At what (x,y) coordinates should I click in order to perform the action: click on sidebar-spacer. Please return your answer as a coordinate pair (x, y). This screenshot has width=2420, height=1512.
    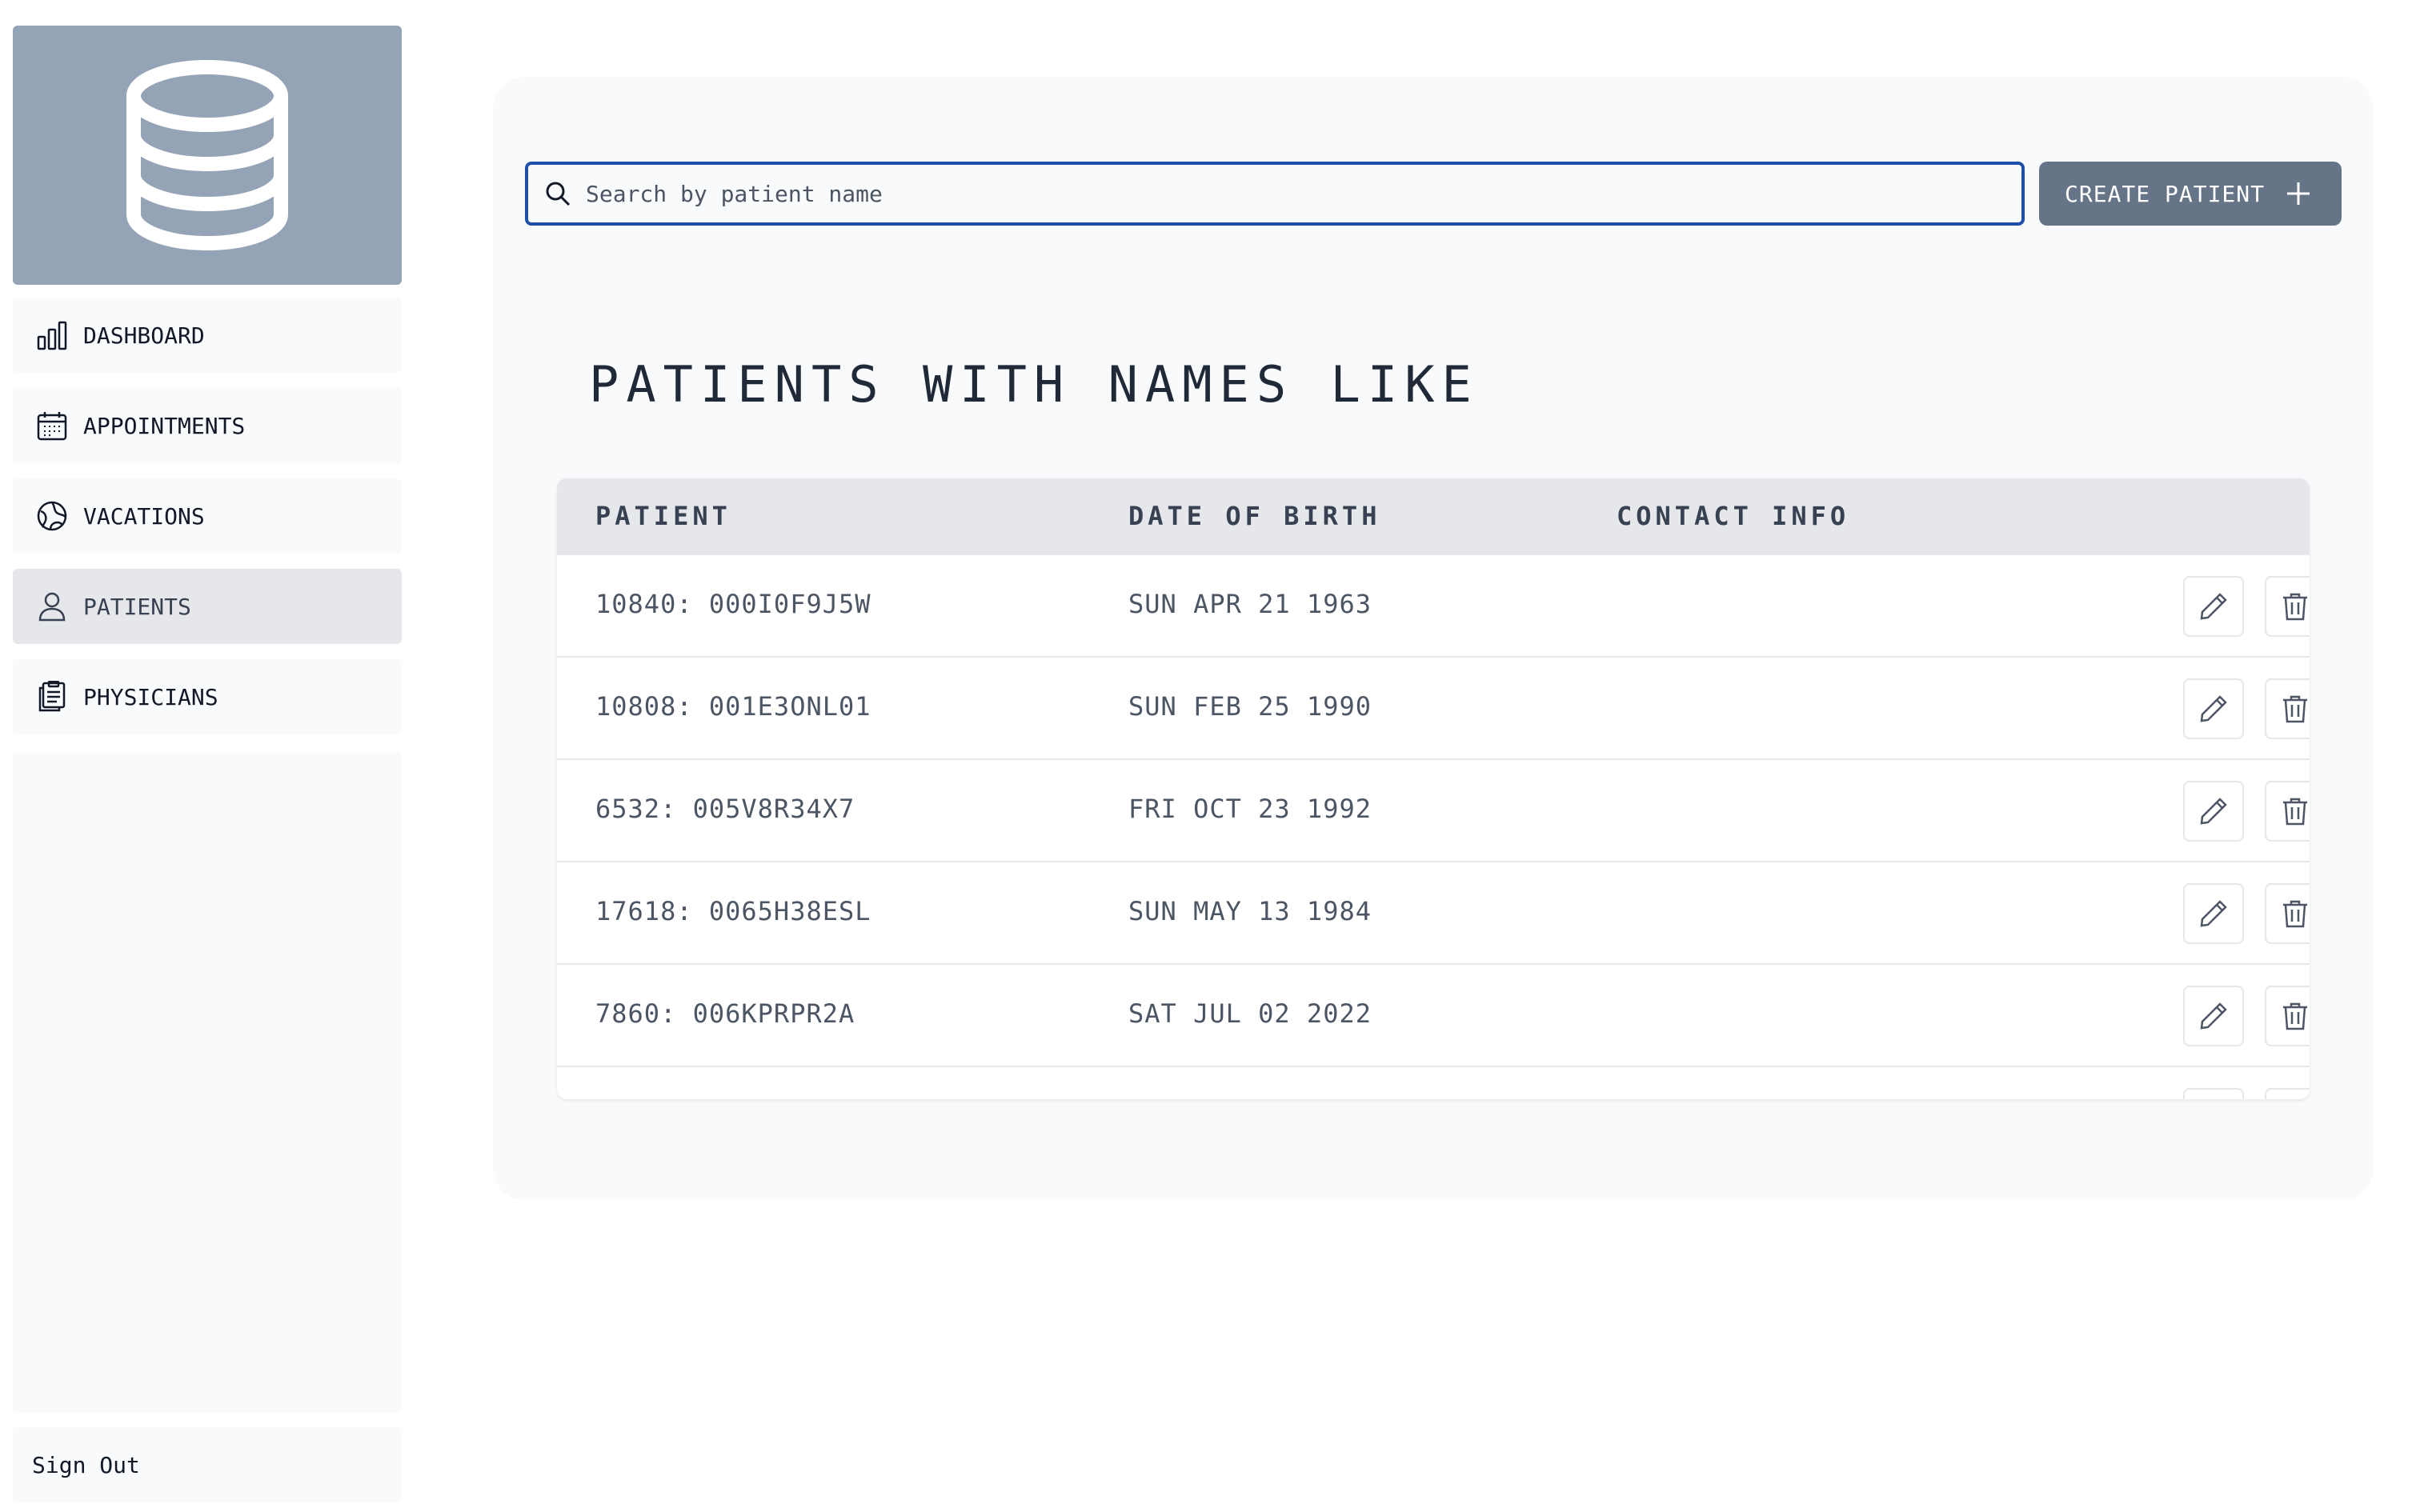
    Looking at the image, I should click on (207, 1082).